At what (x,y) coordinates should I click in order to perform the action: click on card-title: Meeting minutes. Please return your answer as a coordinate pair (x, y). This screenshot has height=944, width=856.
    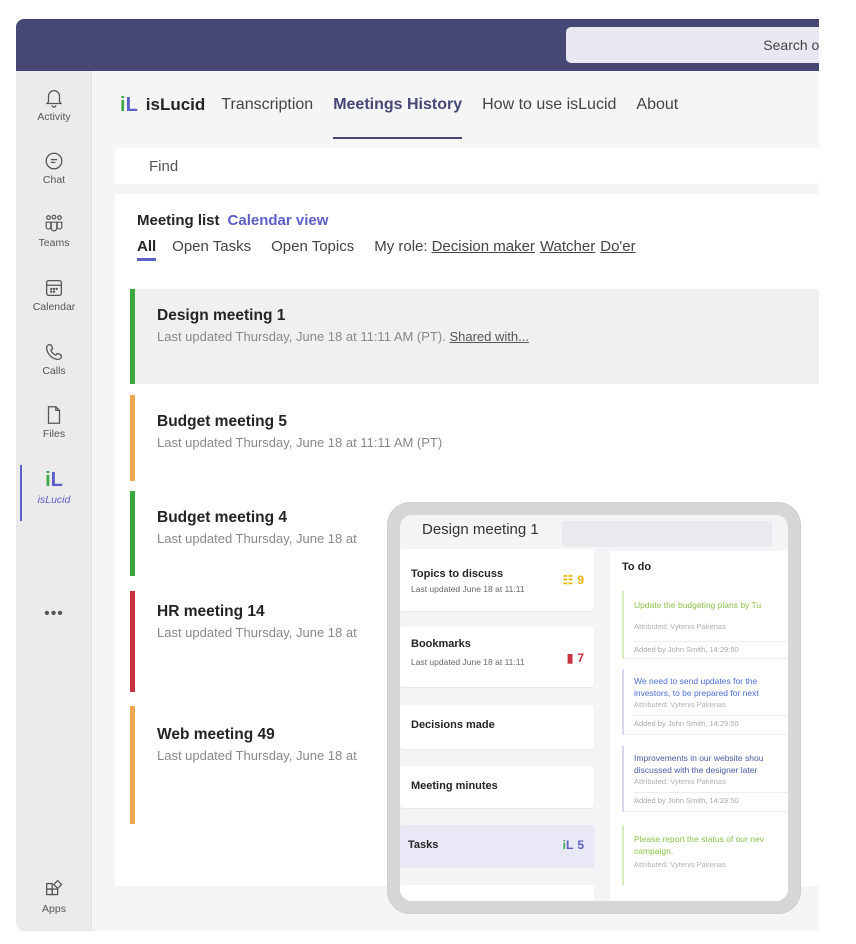
    Looking at the image, I should click on (454, 786).